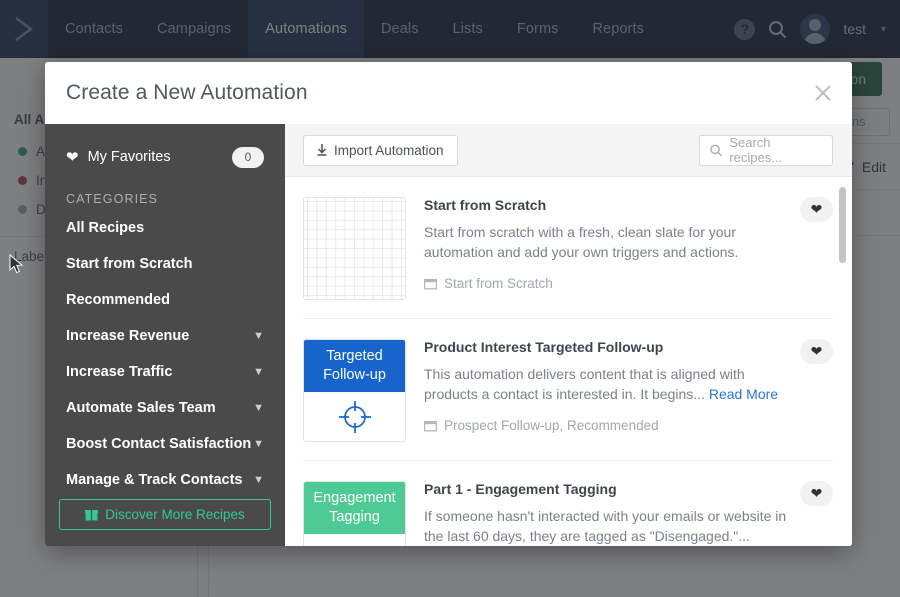  Describe the element at coordinates (485, 205) in the screenshot. I see `recipe-title: Start from Scratch` at that location.